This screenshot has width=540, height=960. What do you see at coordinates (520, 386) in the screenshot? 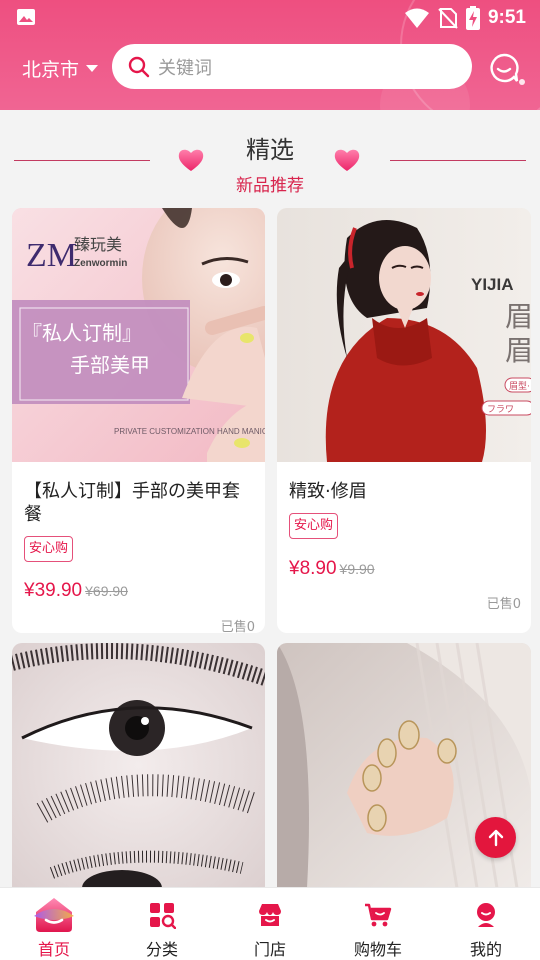
I see `small-label: 眉型·ラ` at bounding box center [520, 386].